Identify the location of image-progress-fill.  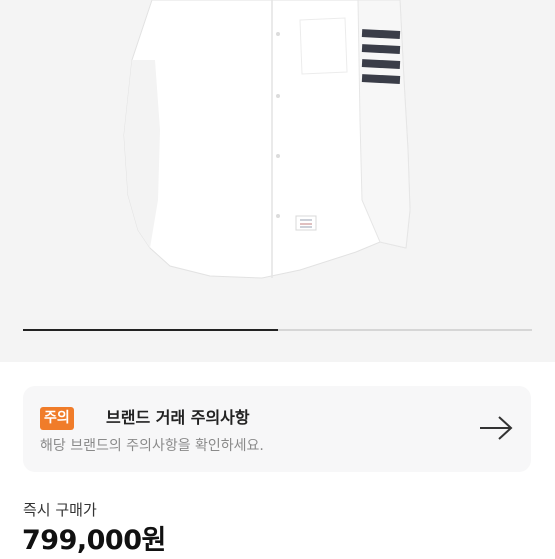
(150, 330).